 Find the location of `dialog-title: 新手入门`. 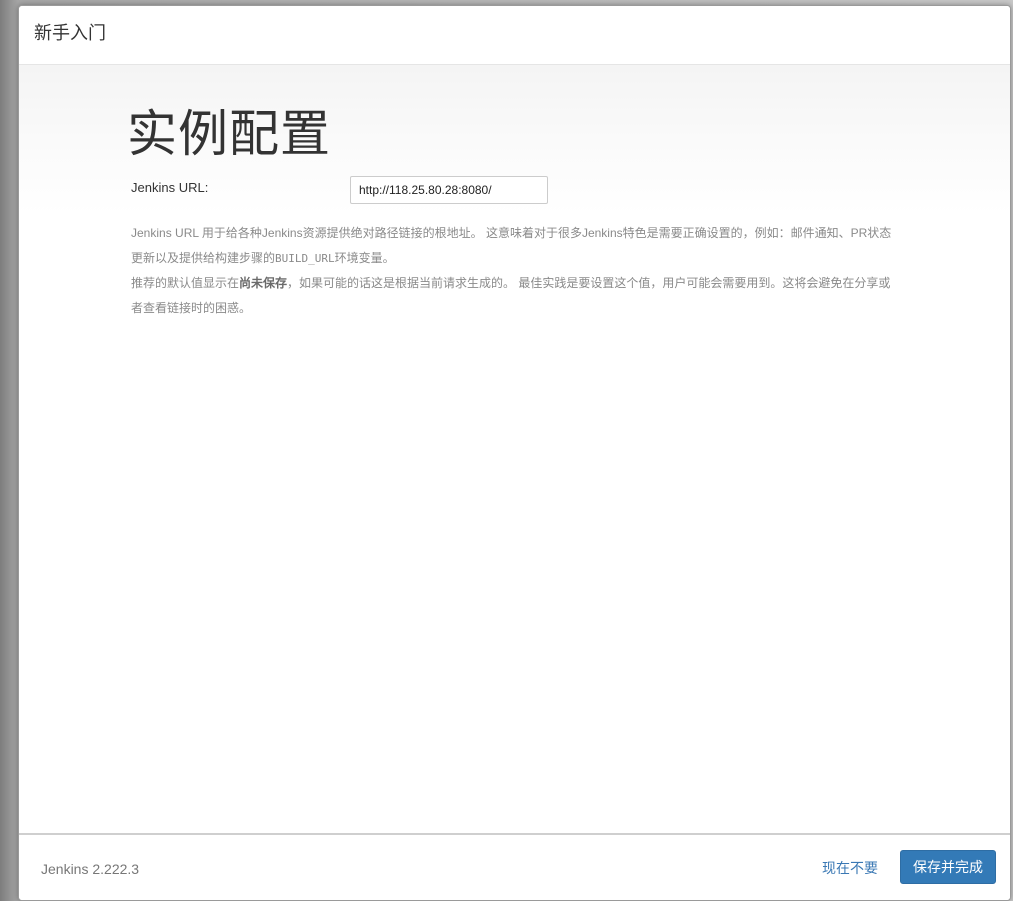

dialog-title: 新手入门 is located at coordinates (70, 33).